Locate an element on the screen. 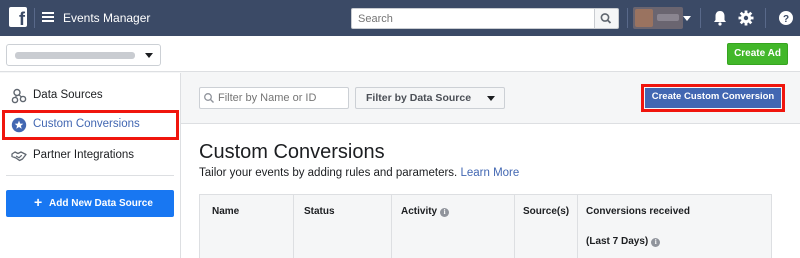 The image size is (800, 258). handshake-icon is located at coordinates (19, 156).